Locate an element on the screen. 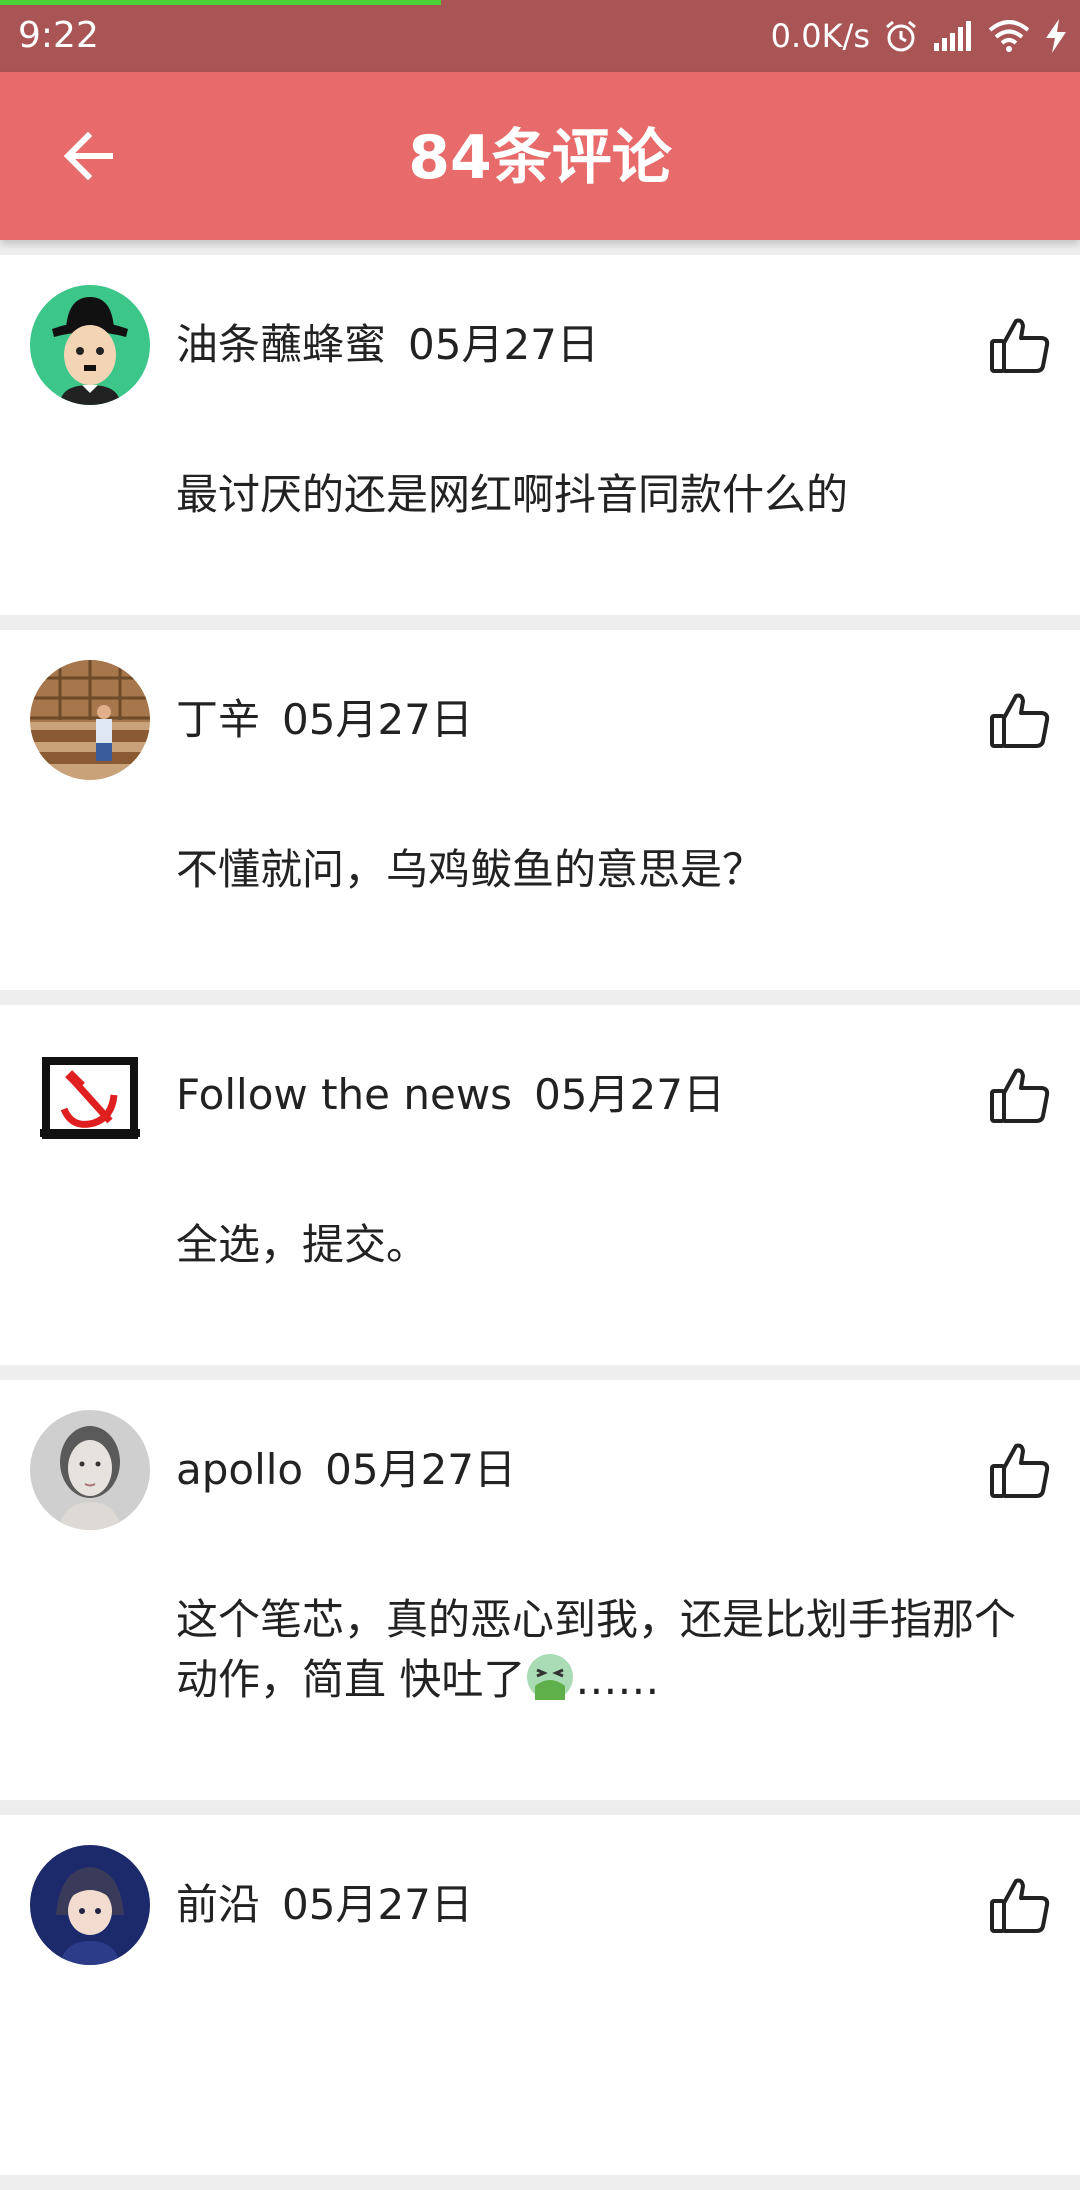 This screenshot has height=2190, width=1080. comment-text: 不懂就问，乌鸡鲅鱼的意思是？ is located at coordinates (470, 869).